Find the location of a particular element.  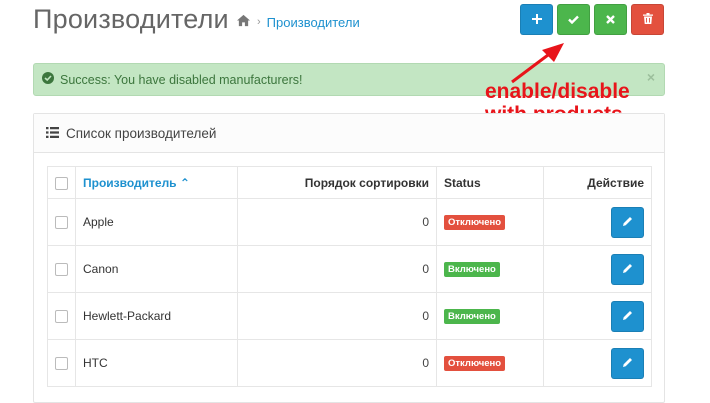

panel-heading: Список производителей is located at coordinates (349, 133).